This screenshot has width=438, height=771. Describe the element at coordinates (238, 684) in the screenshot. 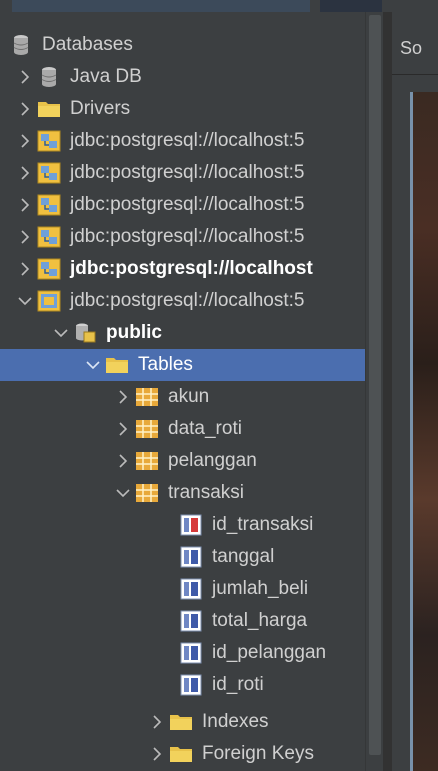

I see `tree-node-label: id_roti` at that location.